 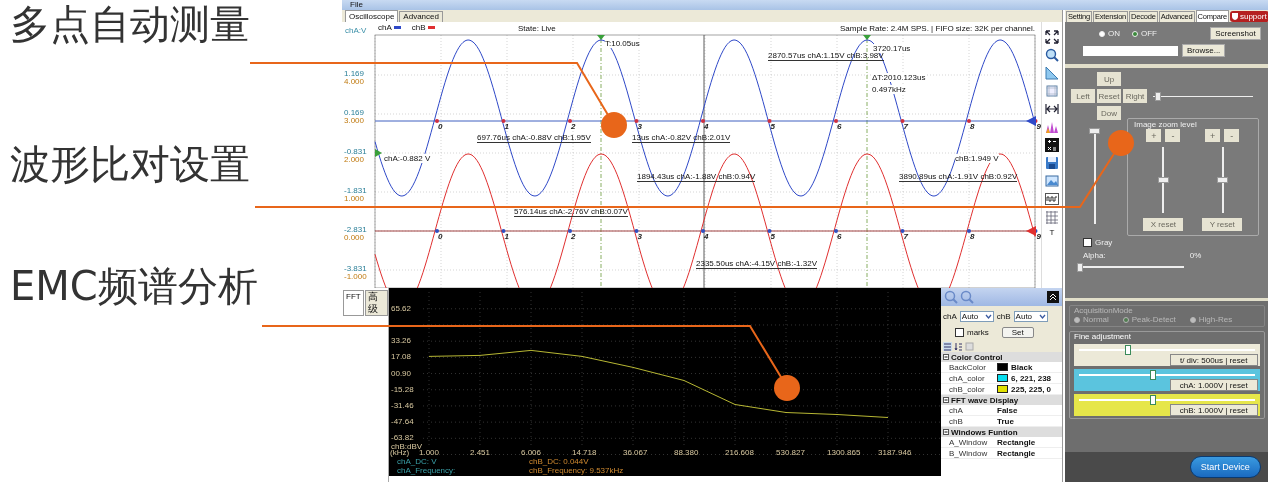 I want to click on marker-label: 1, so click(x=506, y=126).